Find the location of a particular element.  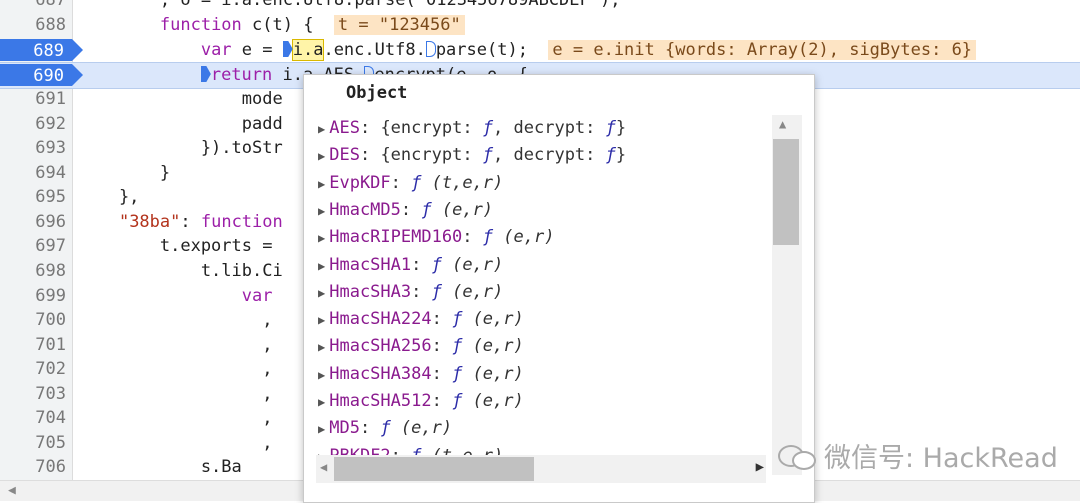

code-segment: parse(t); is located at coordinates (492, 50).